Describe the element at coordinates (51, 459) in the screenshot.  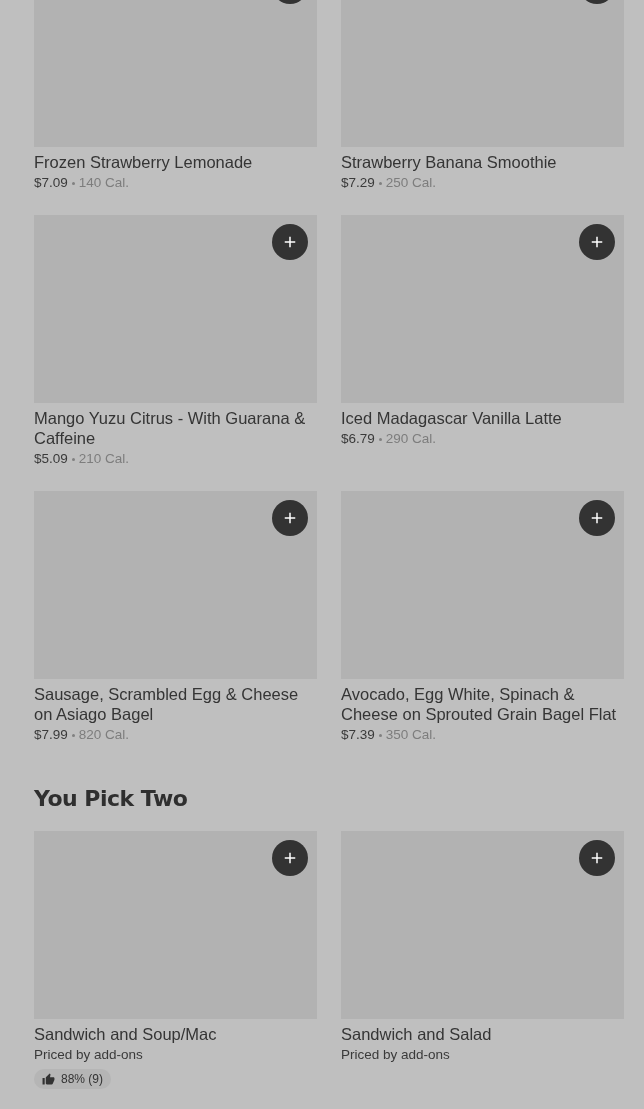
I see `item-price: $5.09` at that location.